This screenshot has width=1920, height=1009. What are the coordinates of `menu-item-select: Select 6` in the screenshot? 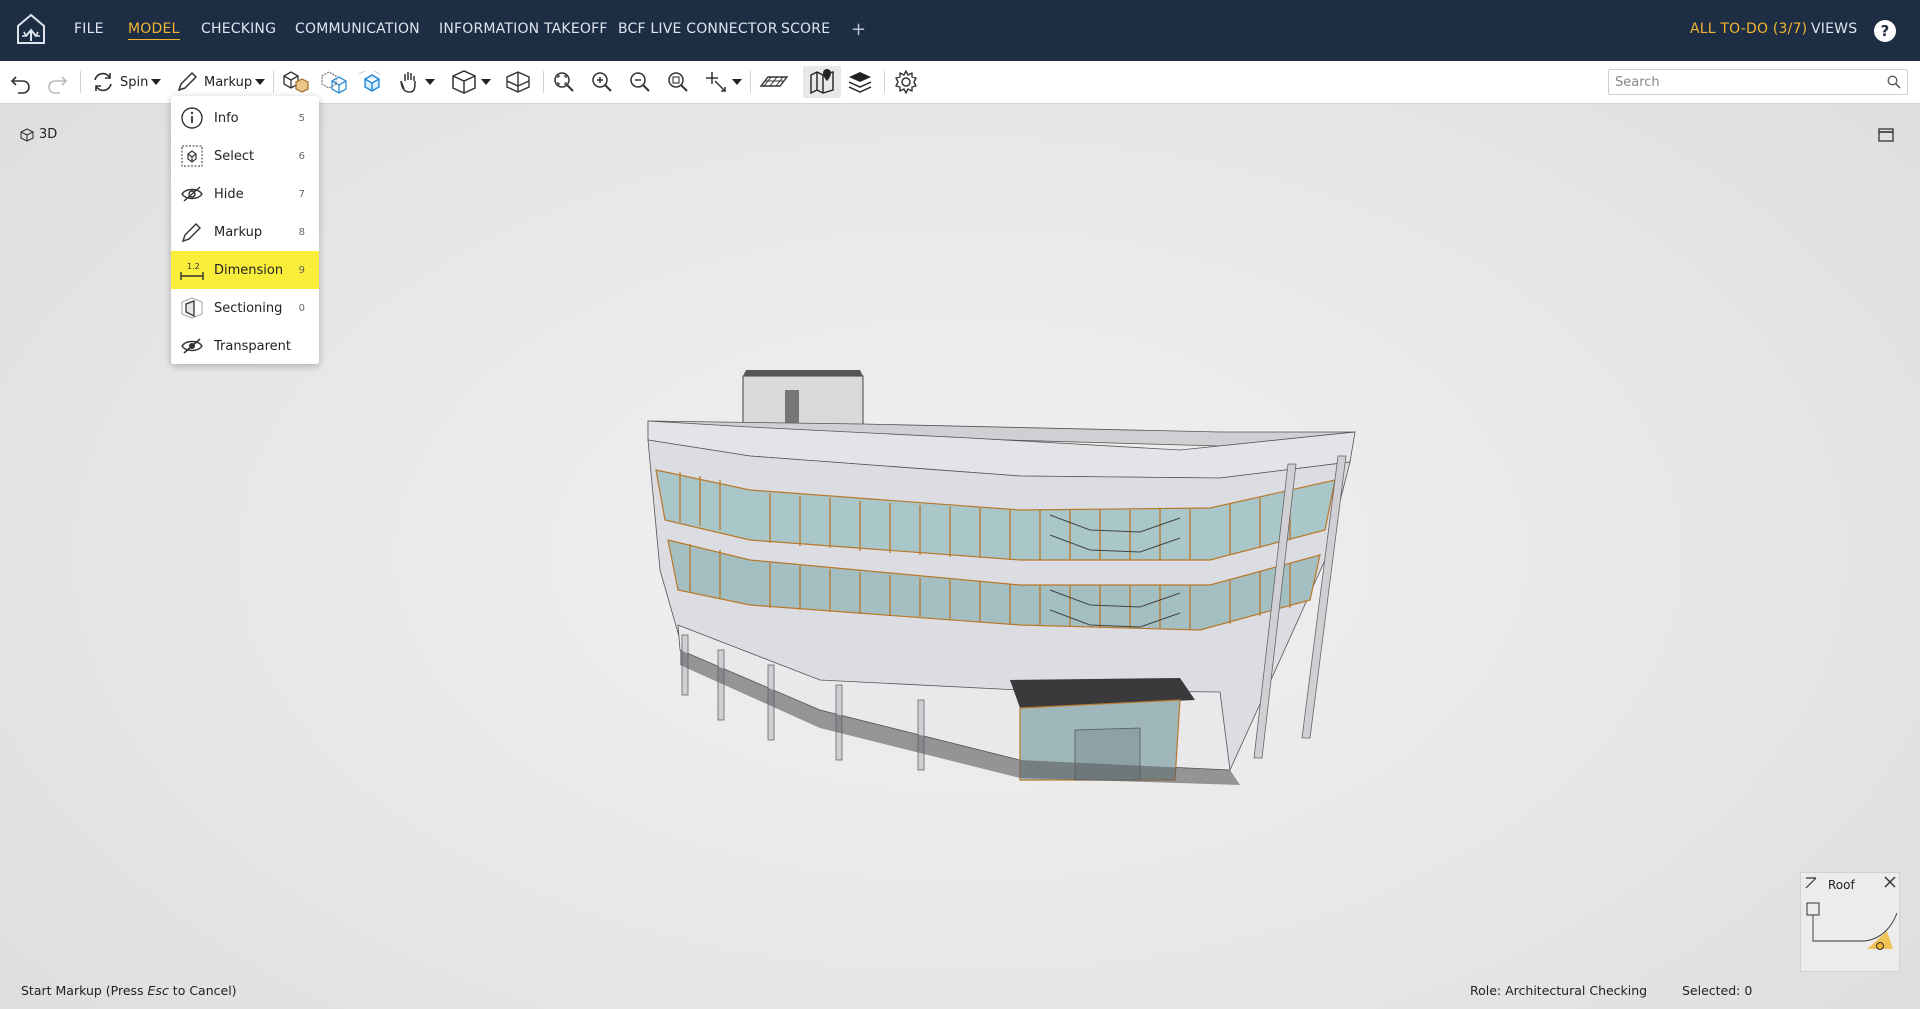 It's located at (245, 156).